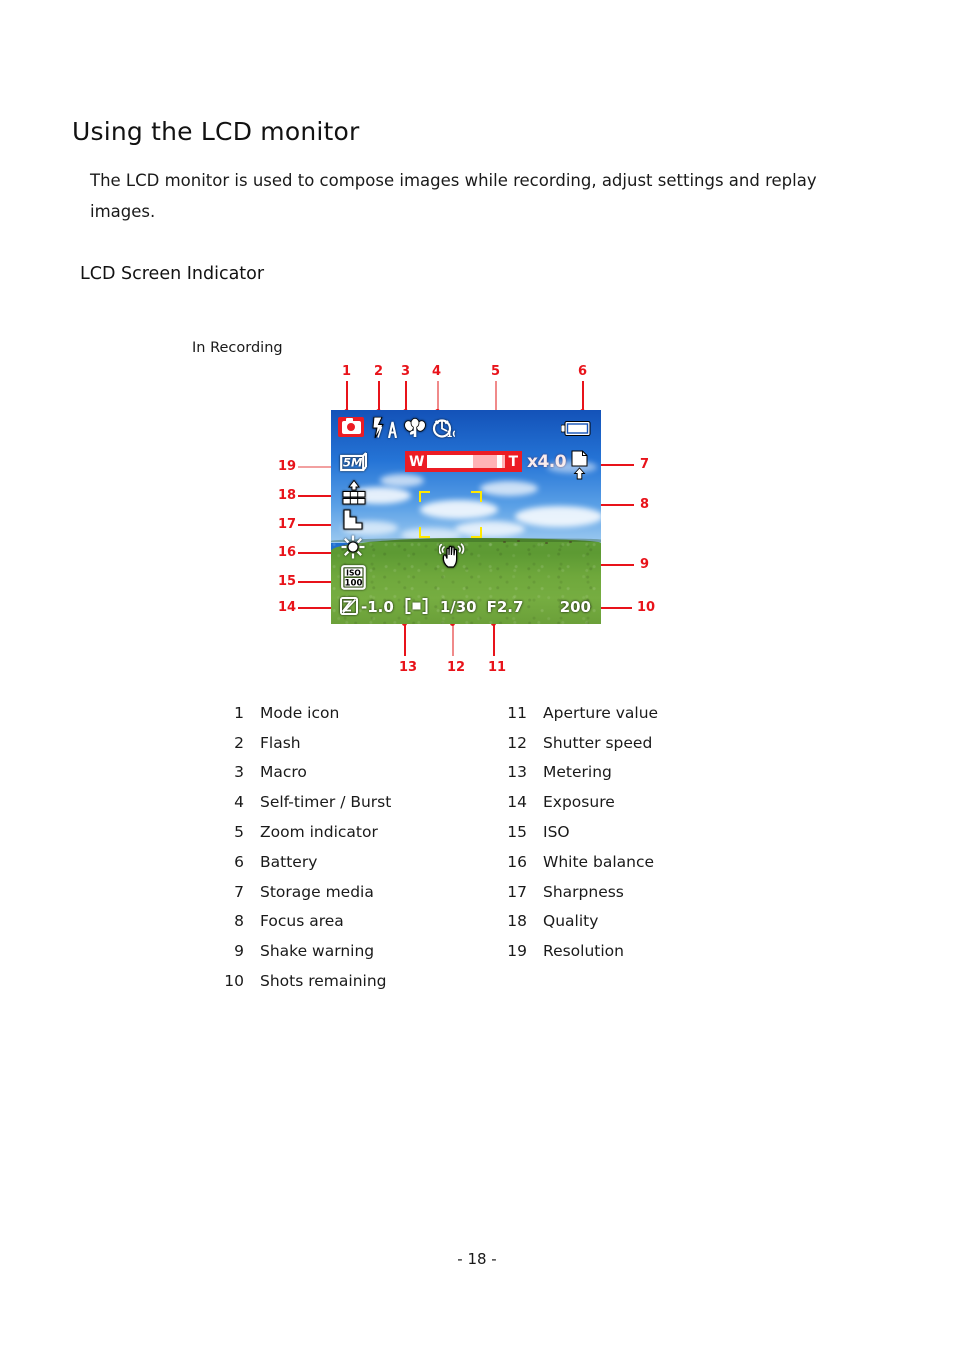  Describe the element at coordinates (517, 861) in the screenshot. I see `legend-row-number: 16` at that location.